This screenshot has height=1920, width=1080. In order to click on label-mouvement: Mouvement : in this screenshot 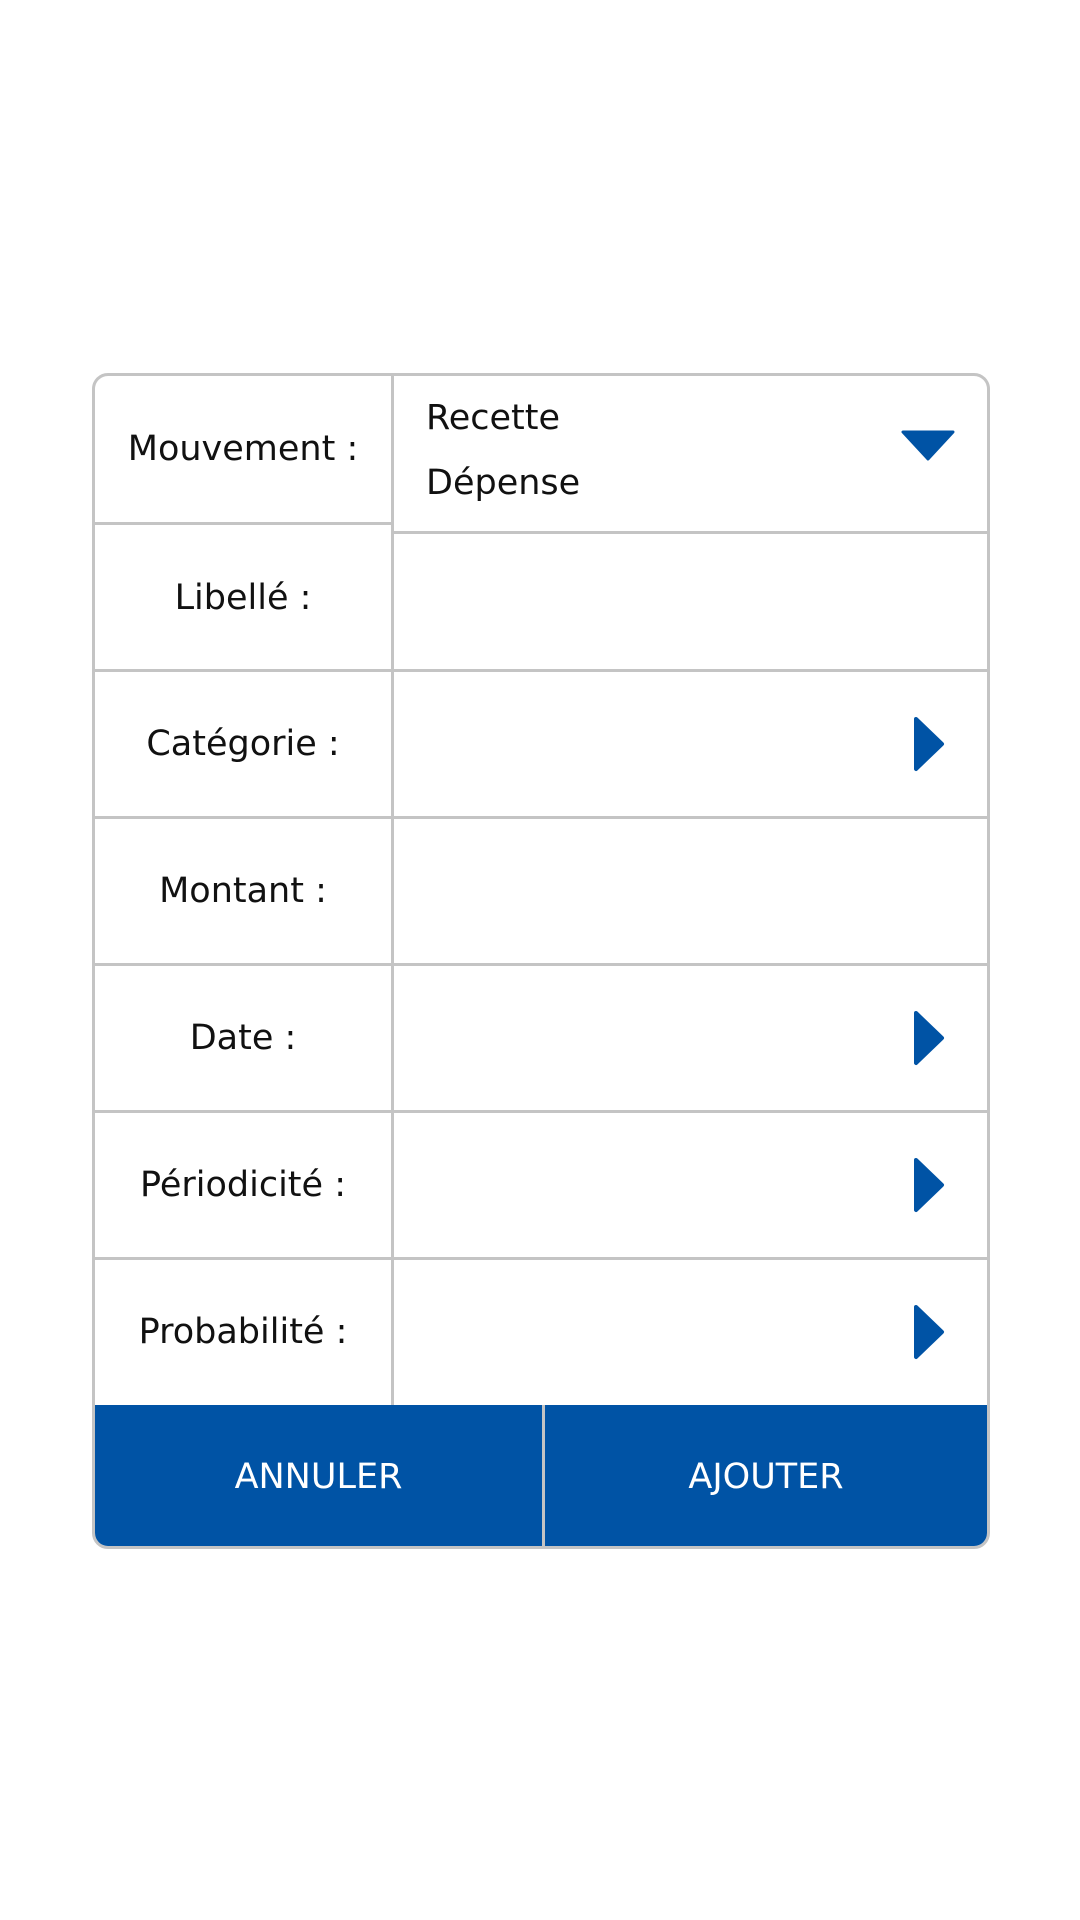, I will do `click(243, 449)`.